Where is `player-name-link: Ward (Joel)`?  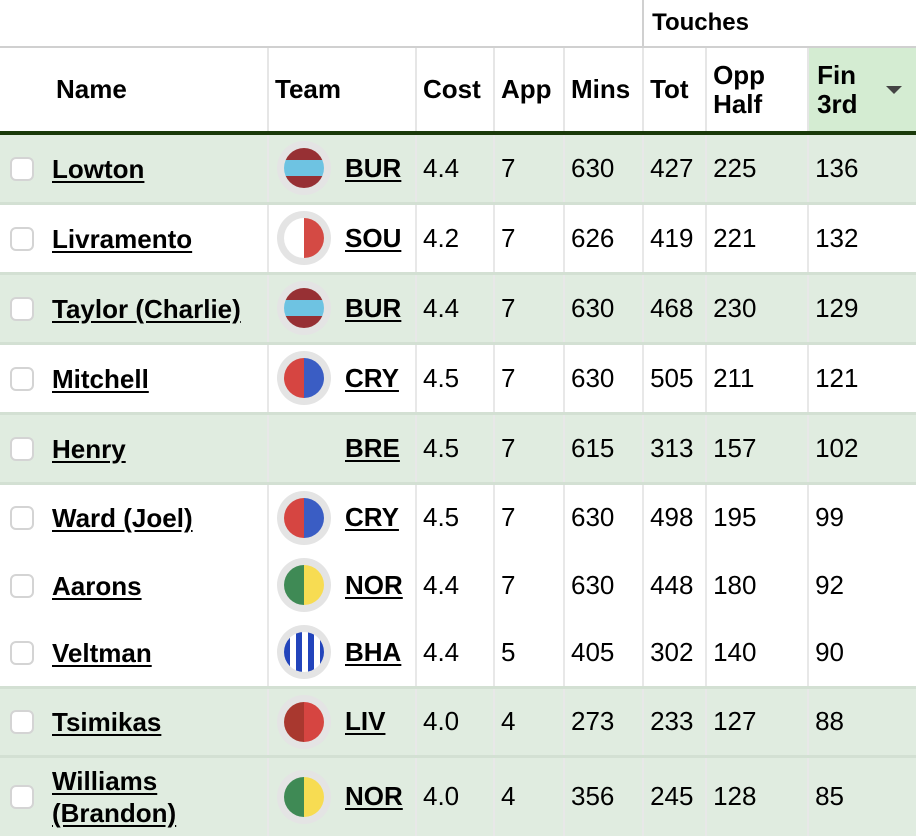
player-name-link: Ward (Joel) is located at coordinates (157, 518).